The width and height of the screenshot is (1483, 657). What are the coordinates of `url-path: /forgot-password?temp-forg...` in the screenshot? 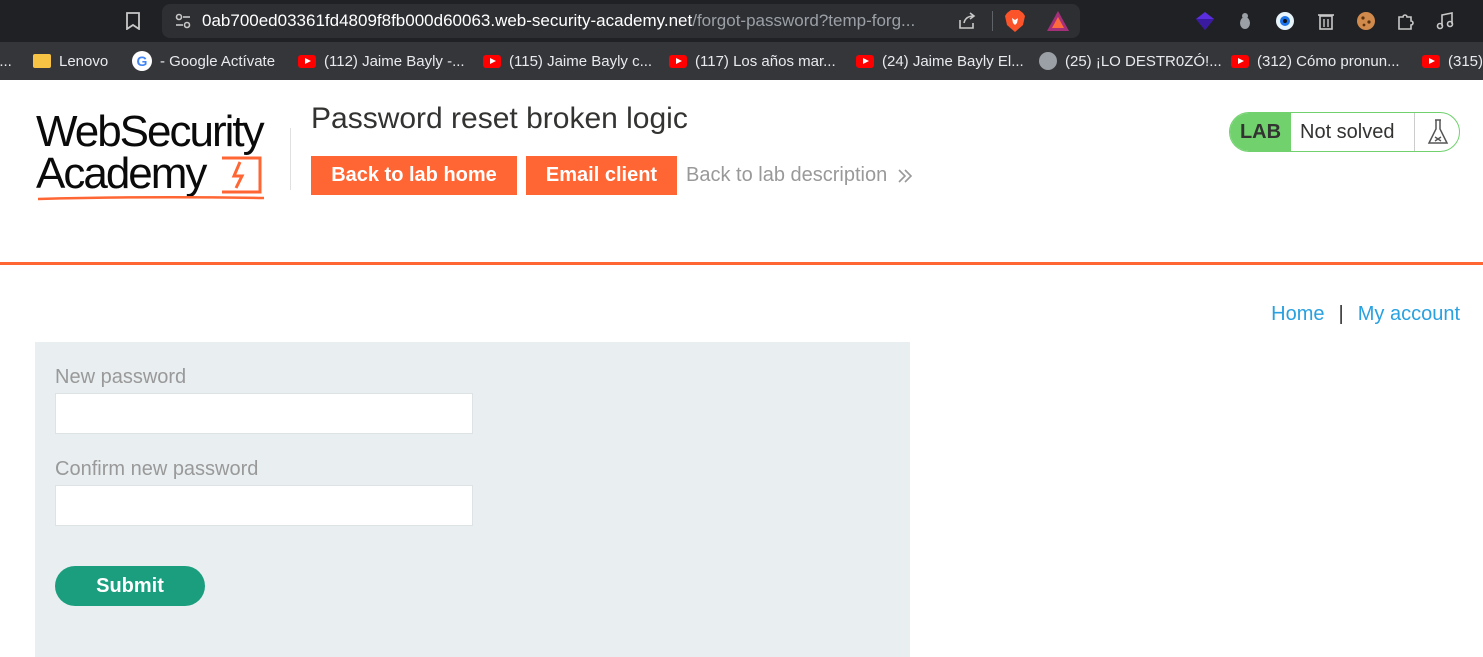 It's located at (804, 20).